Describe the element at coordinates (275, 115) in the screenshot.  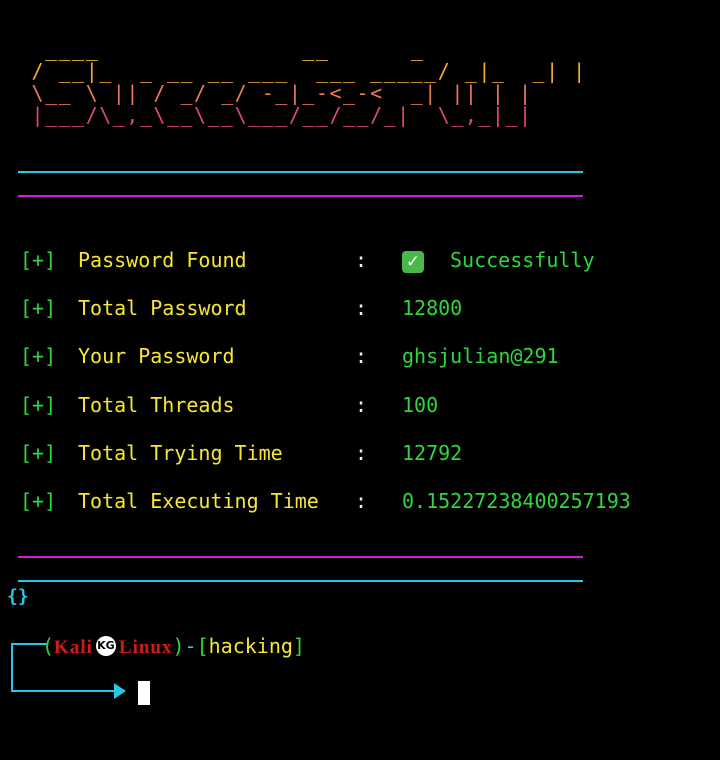
I see `banner-line: |___/\_,_\__\__\___/__/__/_| \_,_|_|` at that location.